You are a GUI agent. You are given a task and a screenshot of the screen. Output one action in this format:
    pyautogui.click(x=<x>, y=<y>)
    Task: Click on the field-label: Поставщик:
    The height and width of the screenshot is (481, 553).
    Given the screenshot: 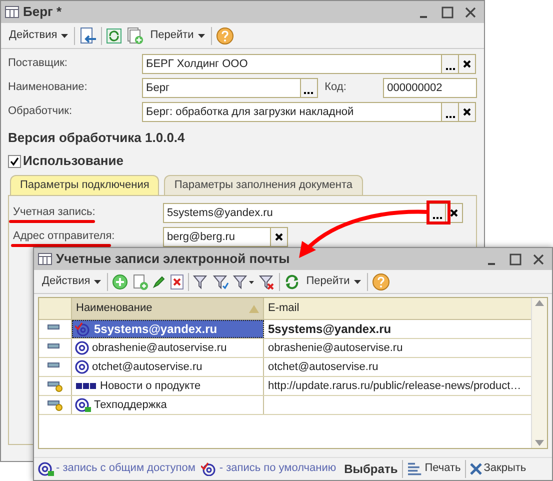 What is the action you would take?
    pyautogui.click(x=38, y=63)
    